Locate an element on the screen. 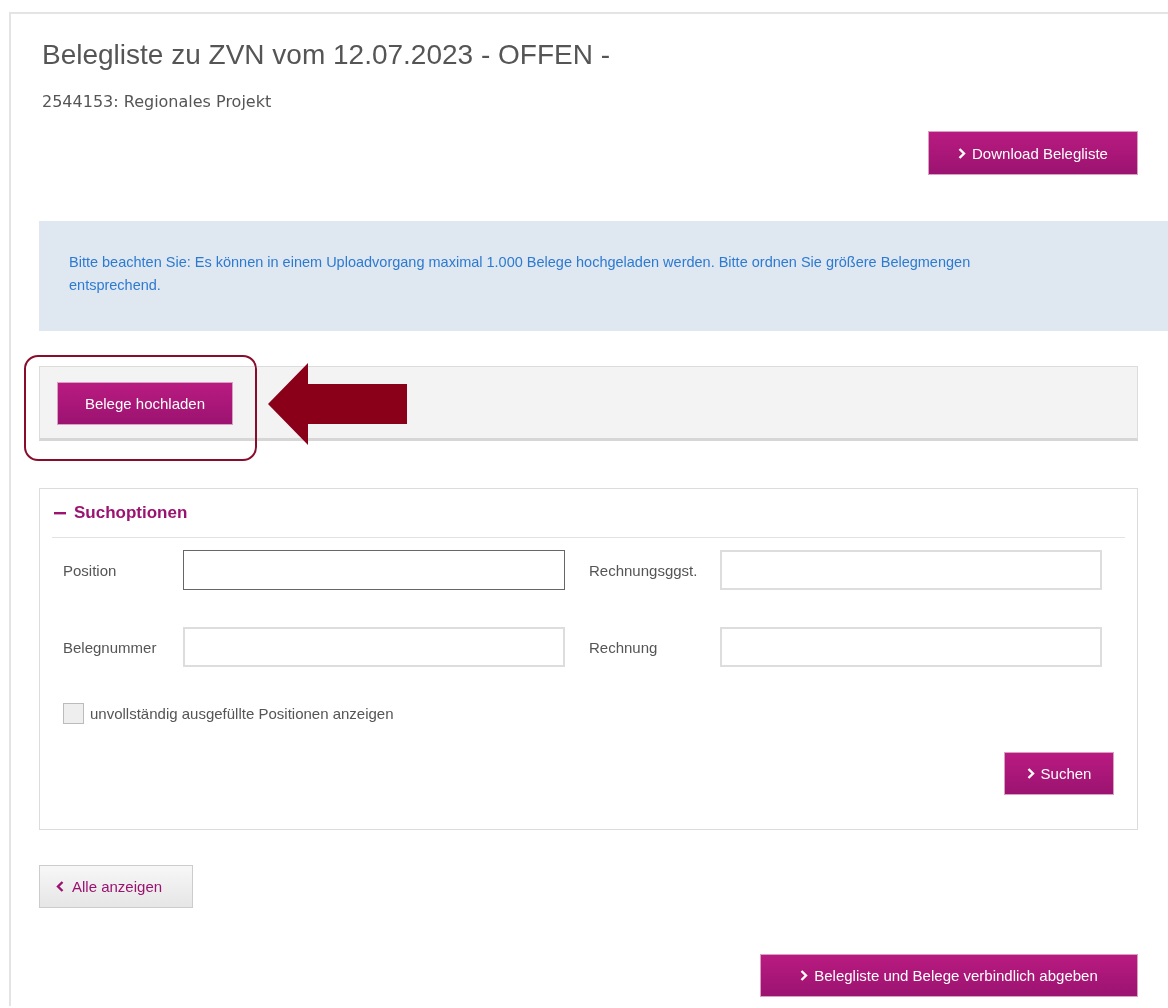  page-title: Belegliste zu ZVN vom 12.07.2023 - OFFEN - is located at coordinates (326, 55).